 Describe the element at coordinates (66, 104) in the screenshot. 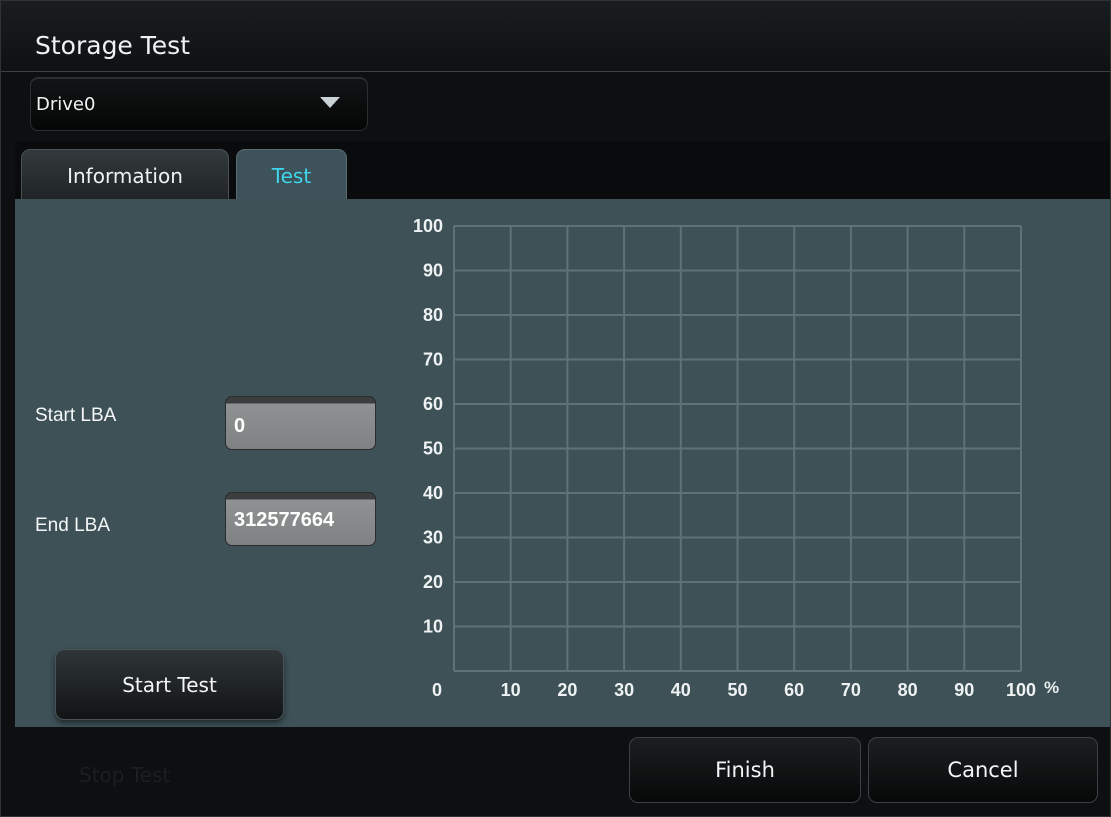

I see `drive-select-value: Drive0` at that location.